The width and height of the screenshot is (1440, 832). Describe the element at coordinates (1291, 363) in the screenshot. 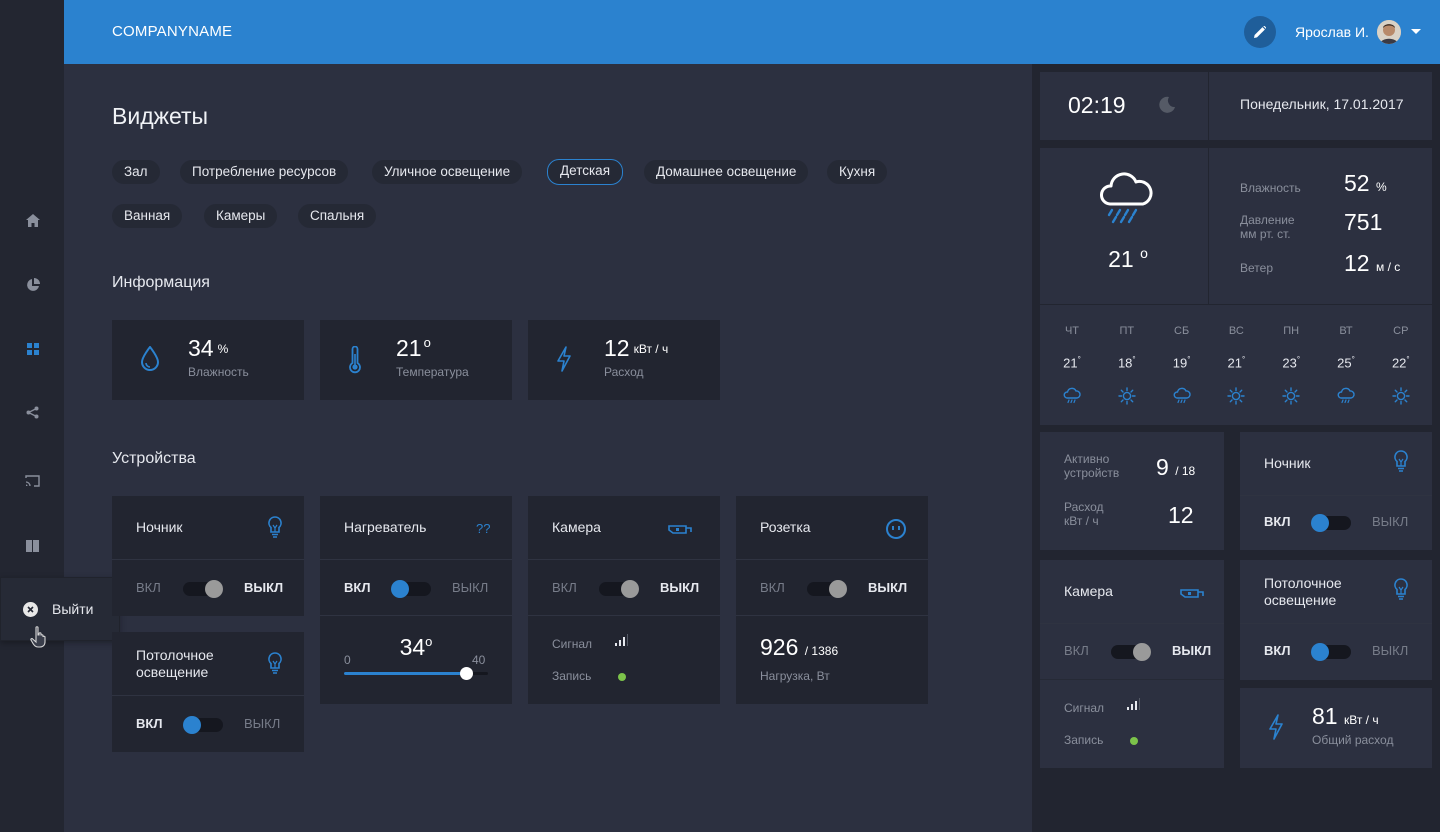

I see `forecast-temp: 23°` at that location.